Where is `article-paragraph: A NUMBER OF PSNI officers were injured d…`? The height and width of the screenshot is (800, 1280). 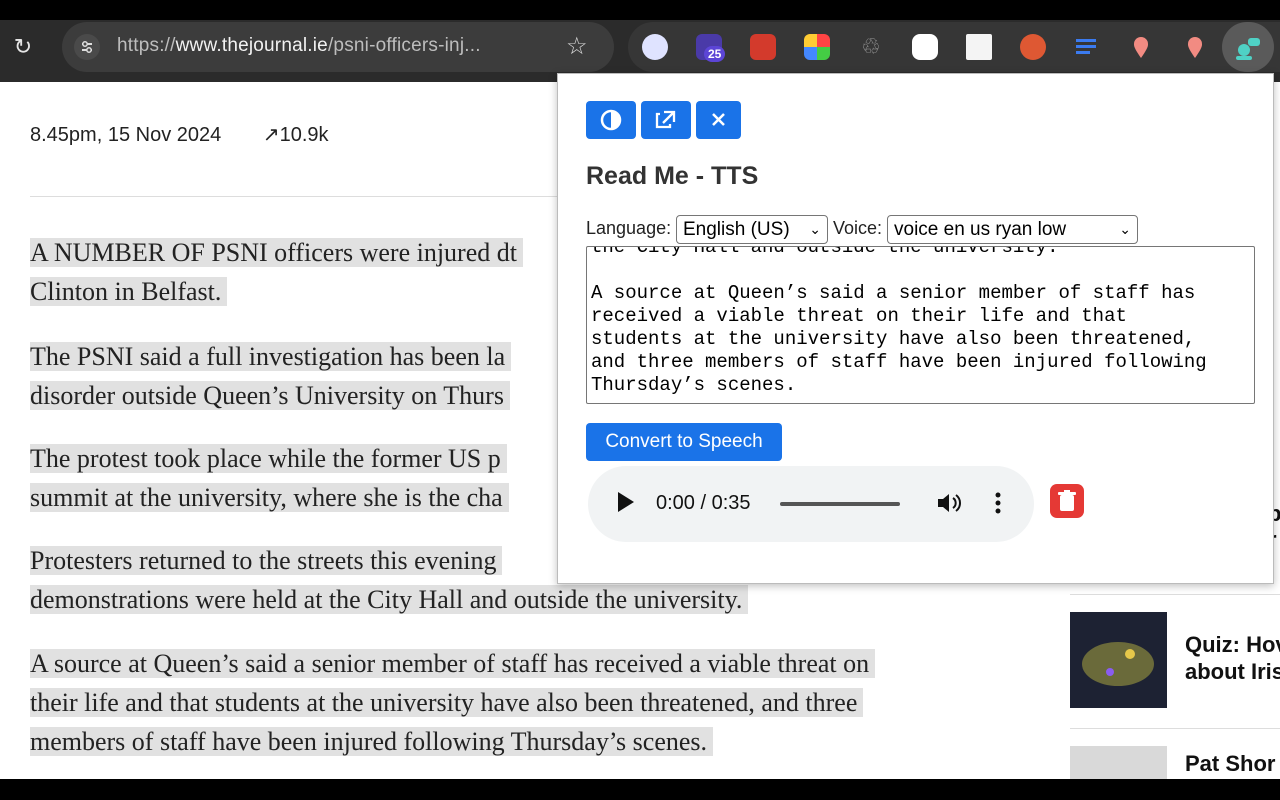
article-paragraph: A NUMBER OF PSNI officers were injured d… is located at coordinates (276, 272).